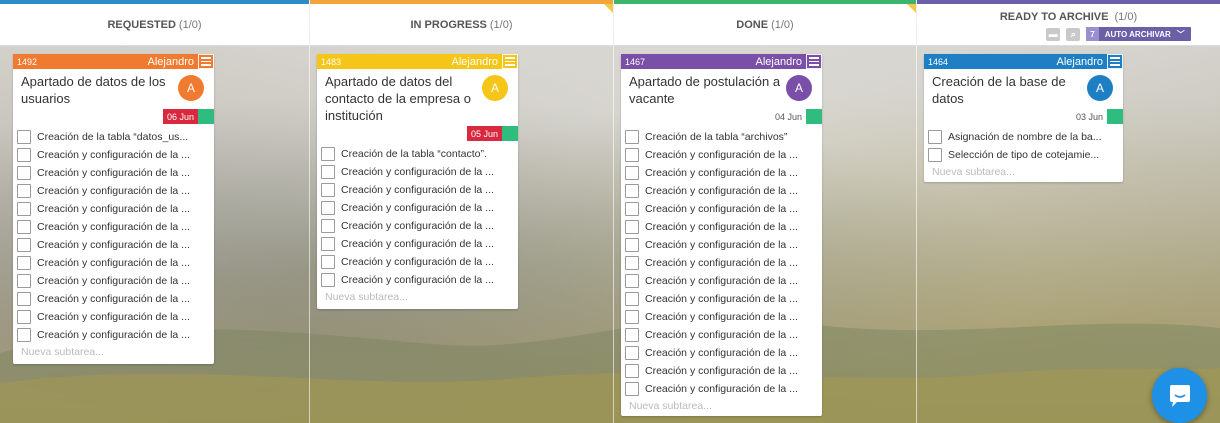 The height and width of the screenshot is (423, 1220). Describe the element at coordinates (417, 154) in the screenshot. I see `subtask-item: Creación de la tabla “contacto”.` at that location.